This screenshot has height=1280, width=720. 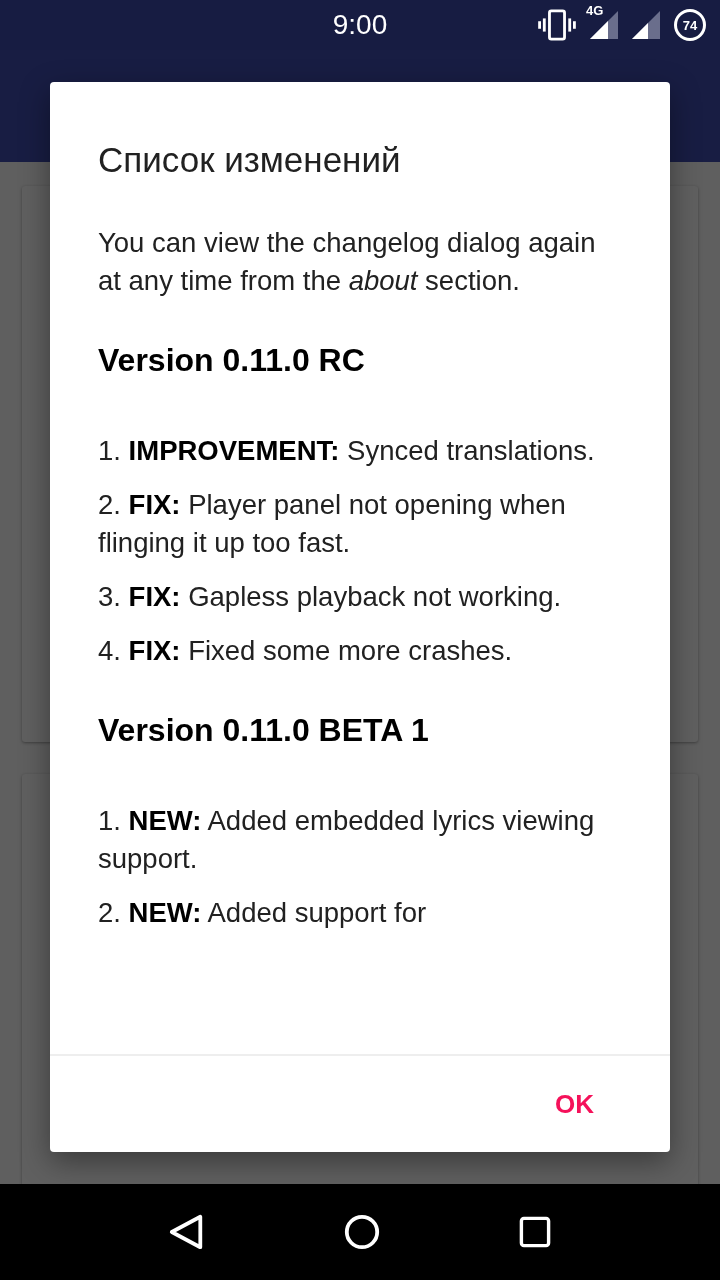 I want to click on dialog-title: Список изменений, so click(x=250, y=160).